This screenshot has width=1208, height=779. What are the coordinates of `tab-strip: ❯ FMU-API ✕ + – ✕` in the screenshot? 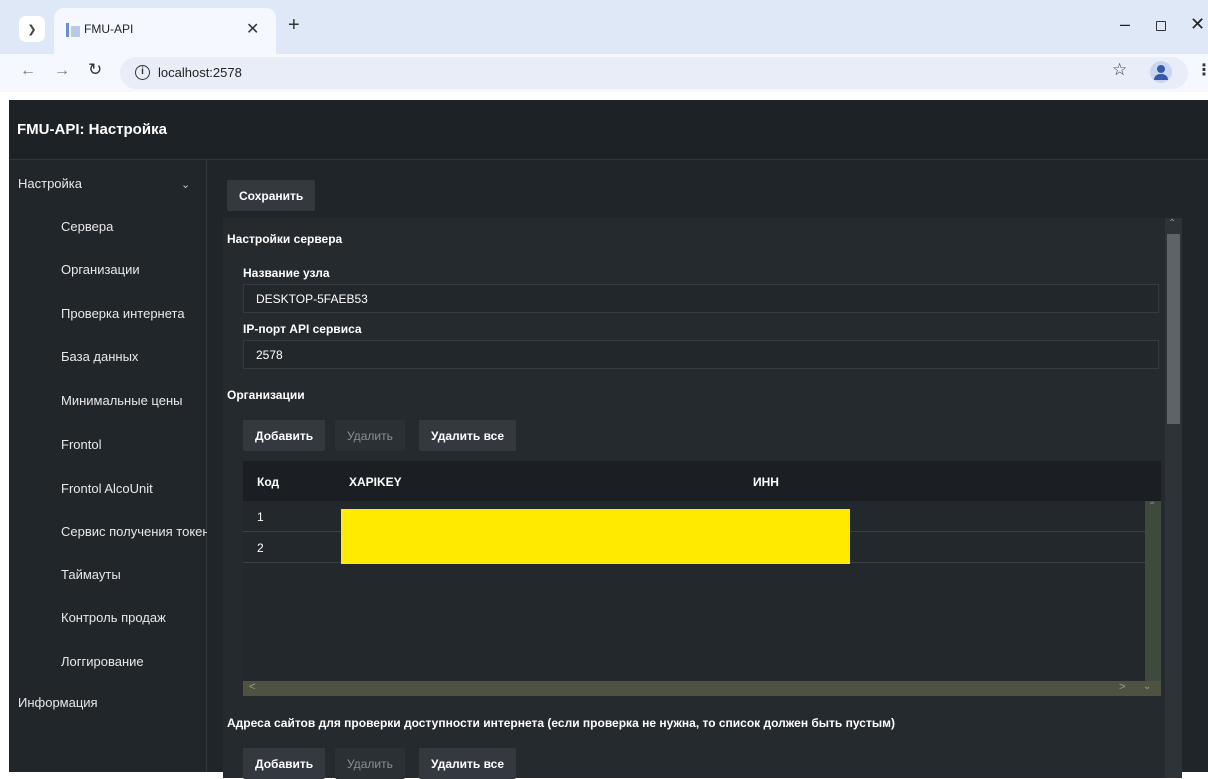 It's located at (604, 27).